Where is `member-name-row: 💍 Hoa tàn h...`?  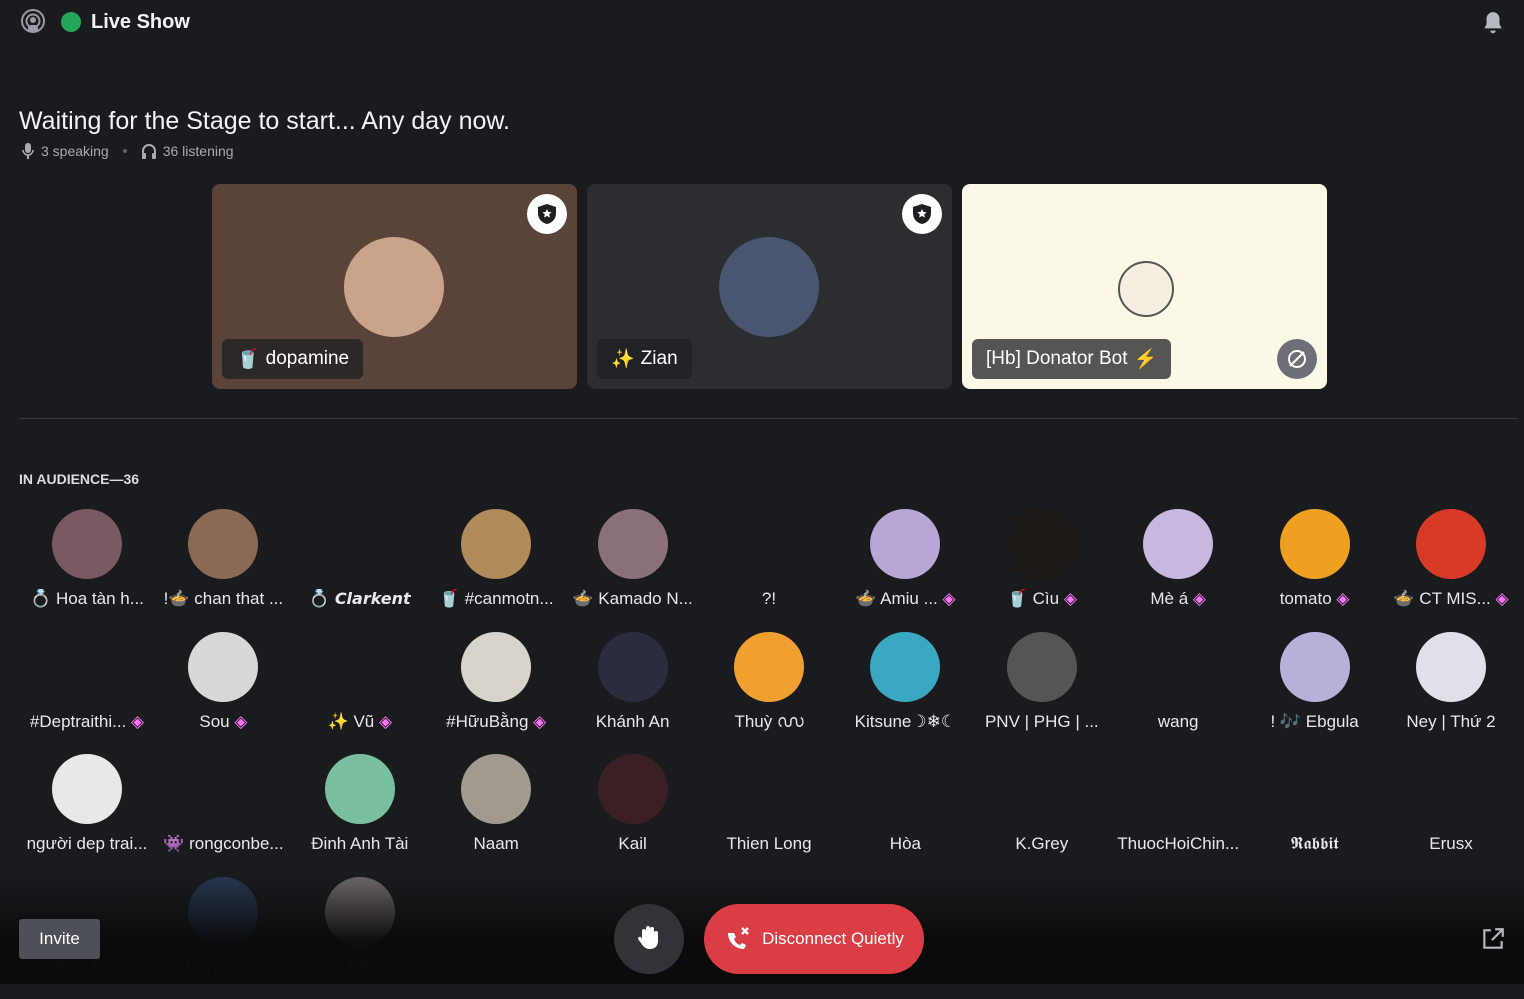 member-name-row: 💍 Hoa tàn h... is located at coordinates (87, 599).